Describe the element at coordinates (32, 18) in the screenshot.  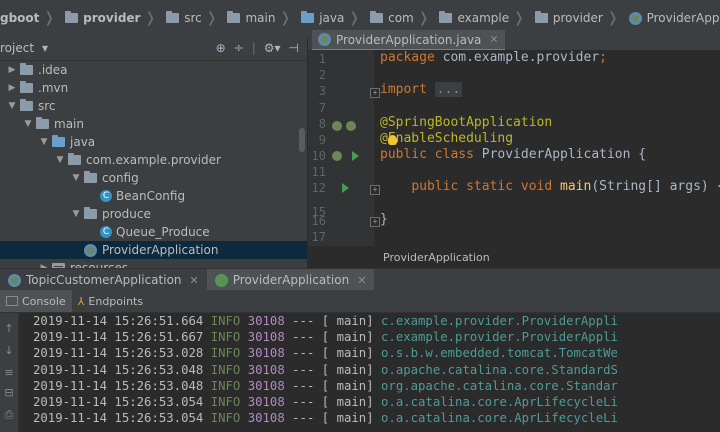
I see `breadcrumb-item: gboot ❭` at that location.